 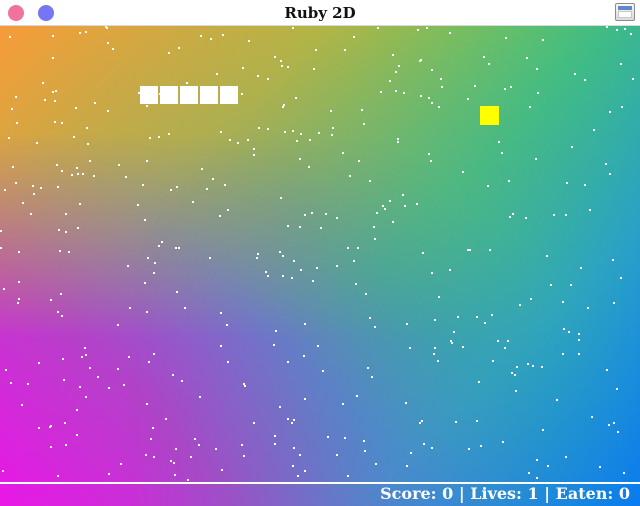 I want to click on window-title: Ruby 2D, so click(x=320, y=13).